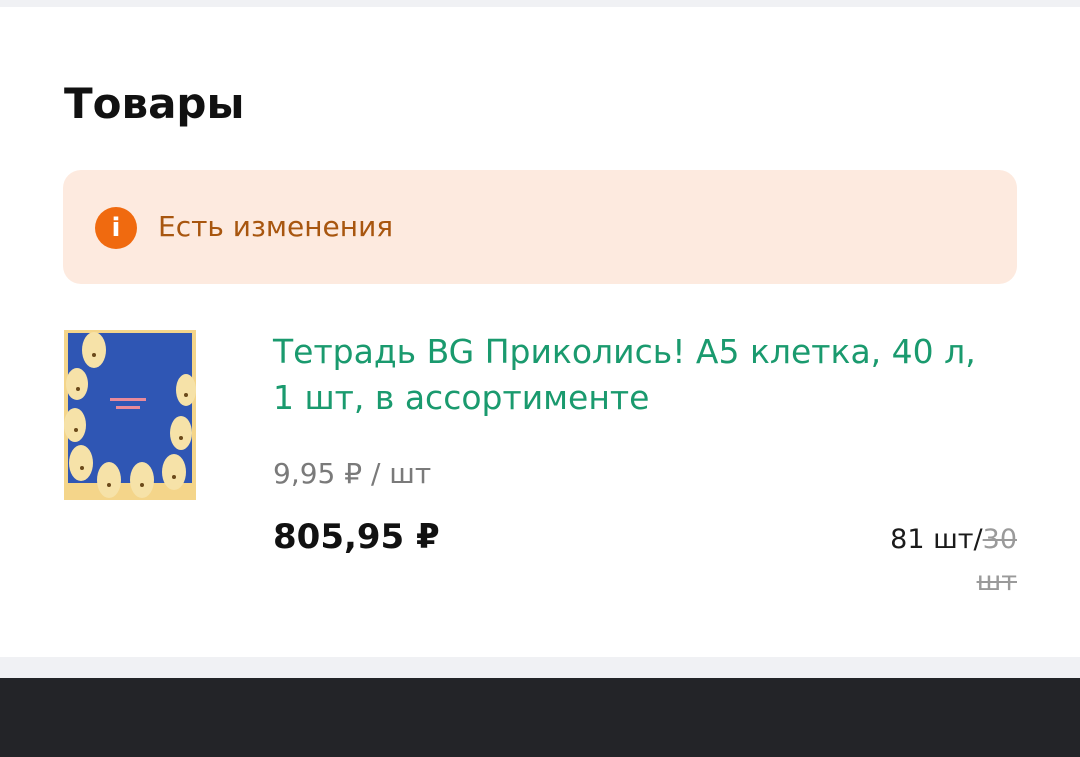  Describe the element at coordinates (352, 473) in the screenshot. I see `unit-price: 9,95 ₽ / шт` at that location.